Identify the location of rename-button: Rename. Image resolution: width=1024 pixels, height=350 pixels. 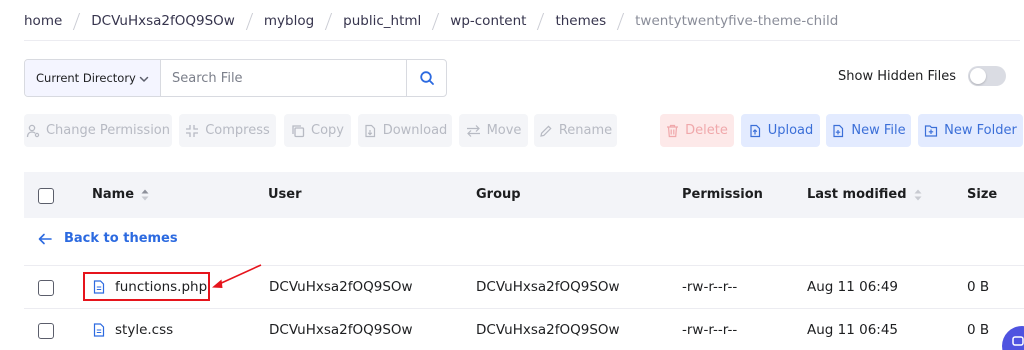
(575, 130).